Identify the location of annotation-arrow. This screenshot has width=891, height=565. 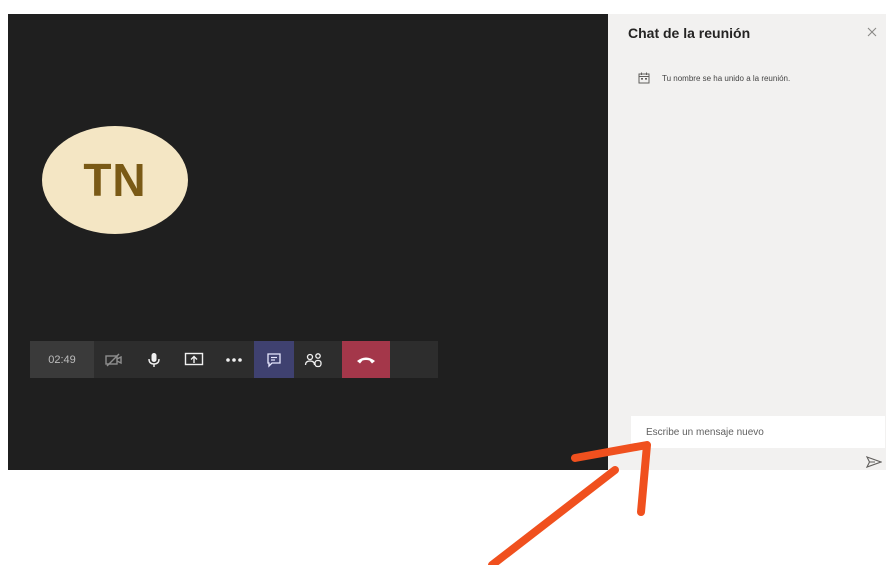
(569, 503).